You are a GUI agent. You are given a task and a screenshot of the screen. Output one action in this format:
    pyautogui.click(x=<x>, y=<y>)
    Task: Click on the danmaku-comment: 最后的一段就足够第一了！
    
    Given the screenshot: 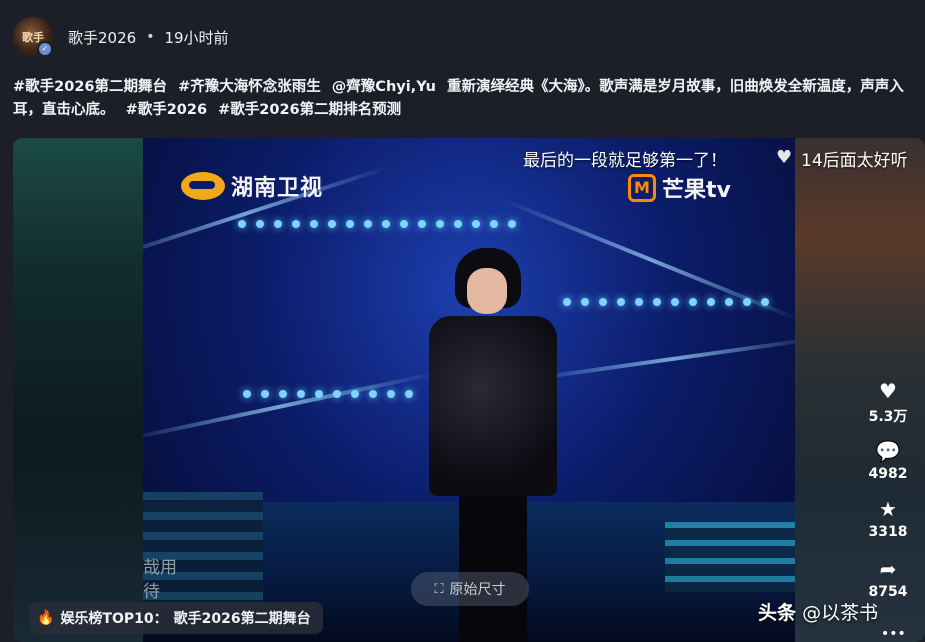 What is the action you would take?
    pyautogui.click(x=625, y=161)
    